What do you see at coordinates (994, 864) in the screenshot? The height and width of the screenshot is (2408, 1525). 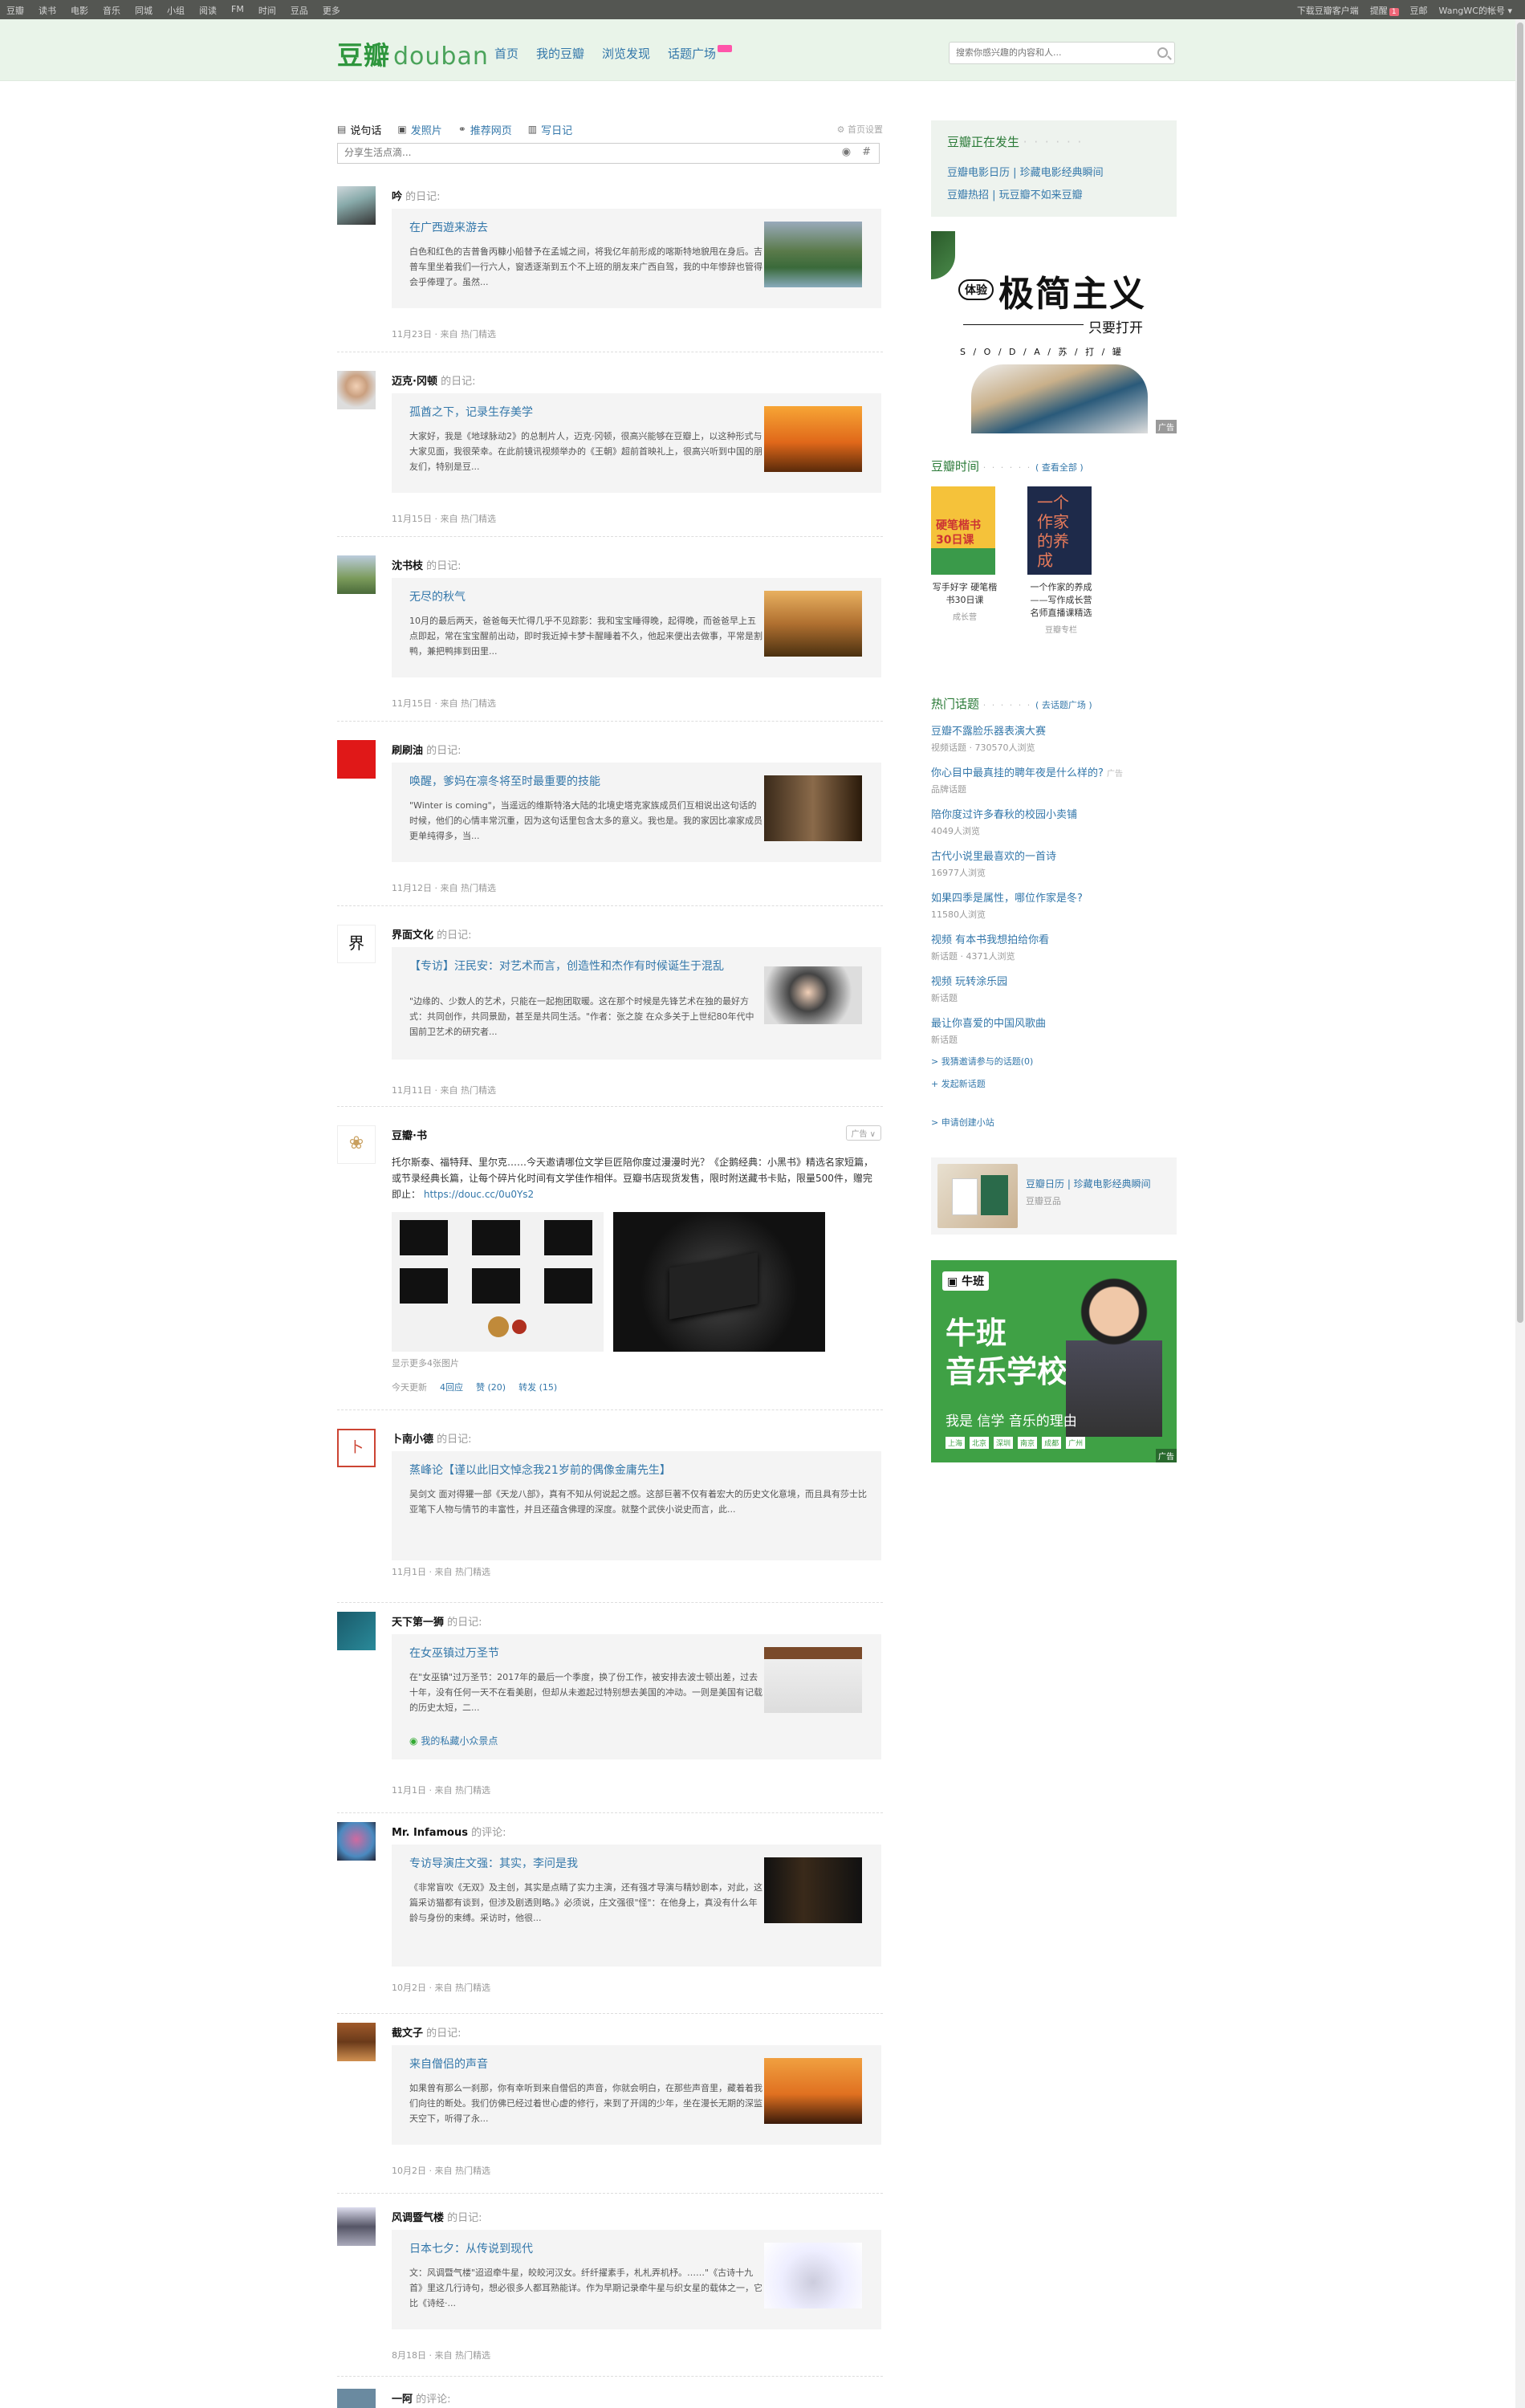 I see `topic-item: 古代小说里最喜欢的一首诗 16977人浏览` at bounding box center [994, 864].